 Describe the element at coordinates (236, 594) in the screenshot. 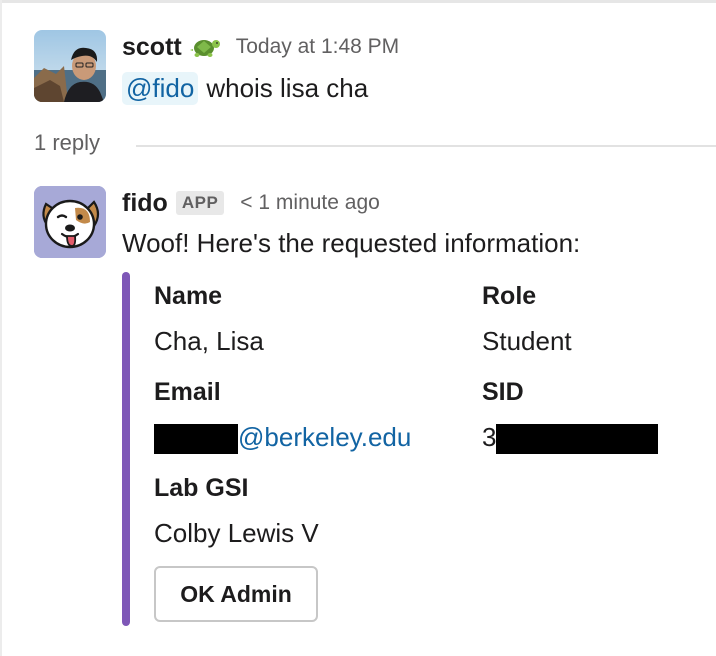

I see `ok-admin-button: OK Admin` at that location.